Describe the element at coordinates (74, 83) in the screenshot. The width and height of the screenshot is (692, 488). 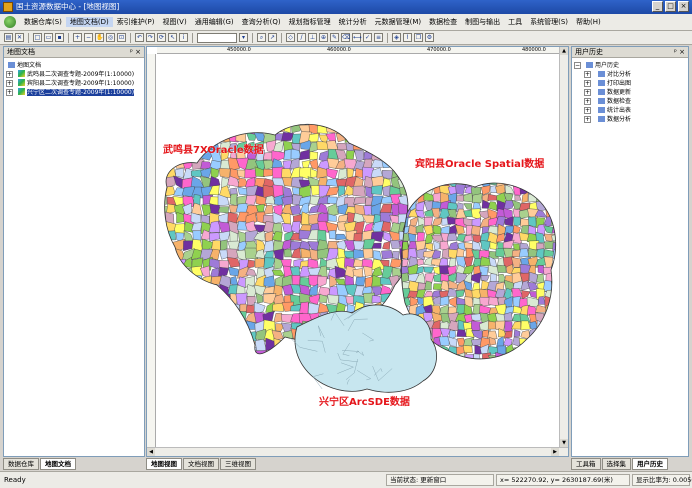
I see `tree-item-binyang: + 宾阳县二次调查专题-2009年(1:10000)` at that location.